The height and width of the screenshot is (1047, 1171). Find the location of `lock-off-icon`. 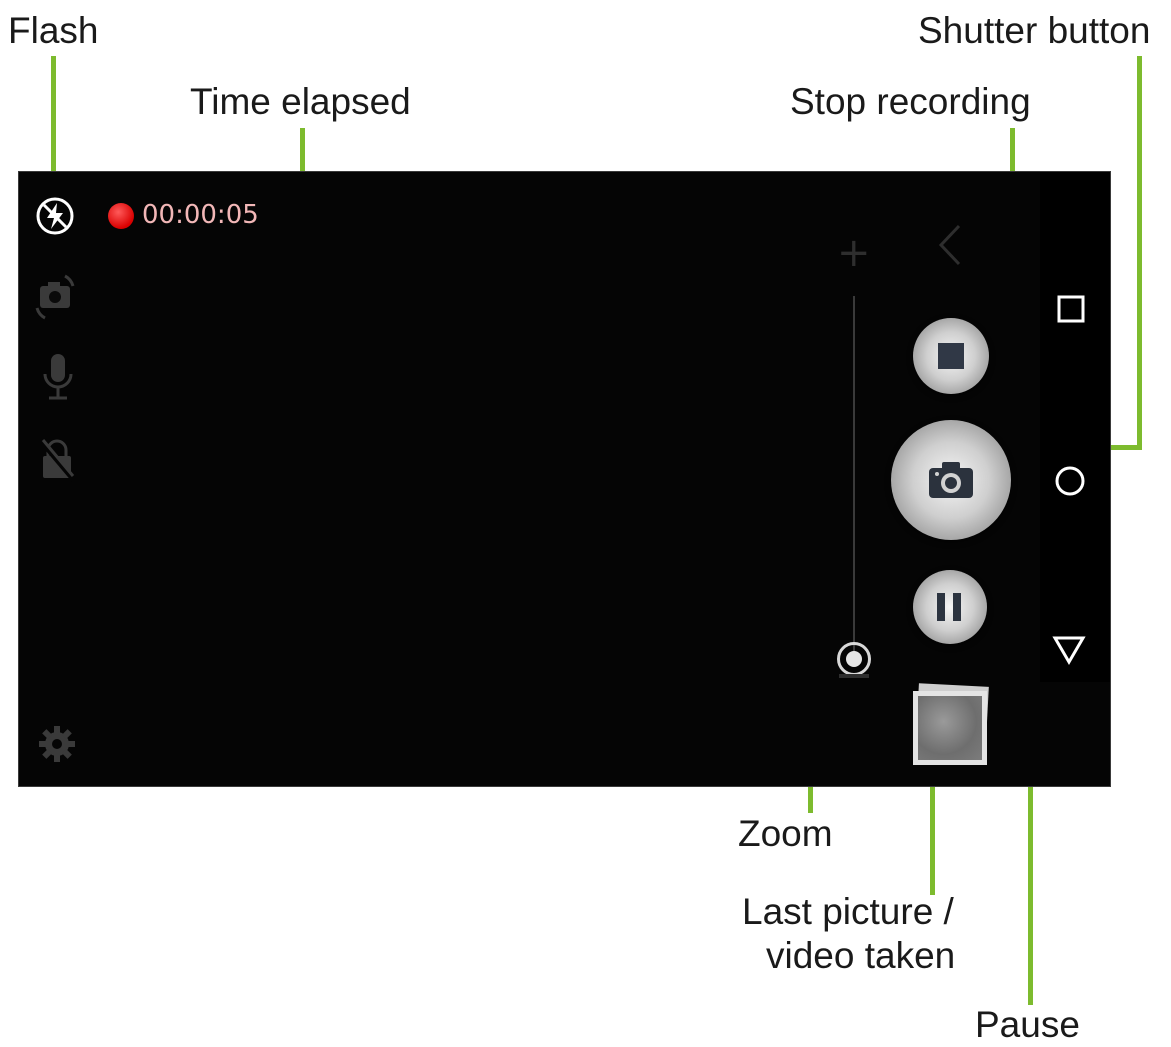

lock-off-icon is located at coordinates (57, 460).